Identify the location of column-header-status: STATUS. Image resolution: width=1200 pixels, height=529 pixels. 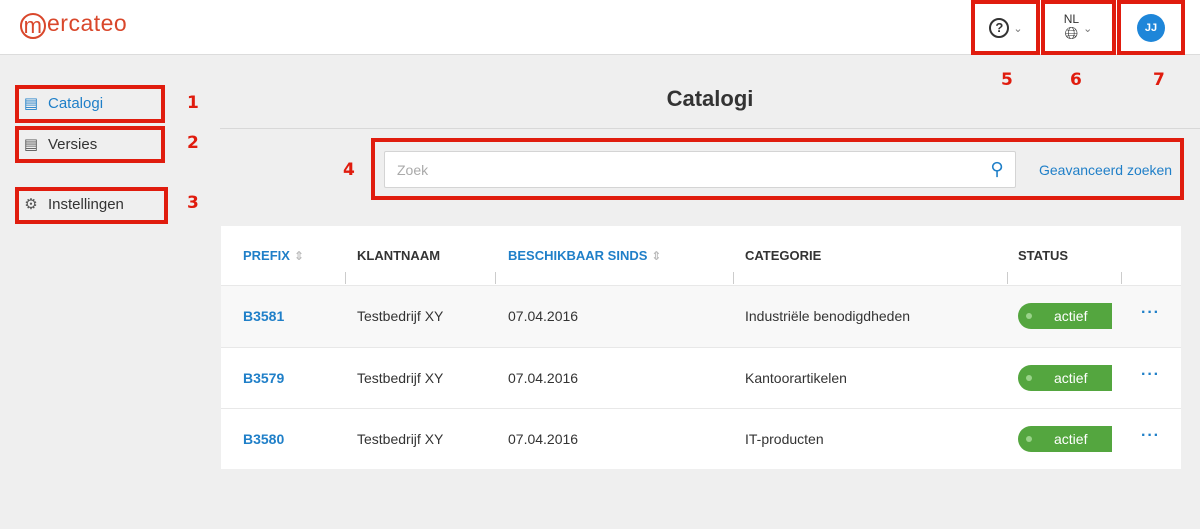
(1043, 255).